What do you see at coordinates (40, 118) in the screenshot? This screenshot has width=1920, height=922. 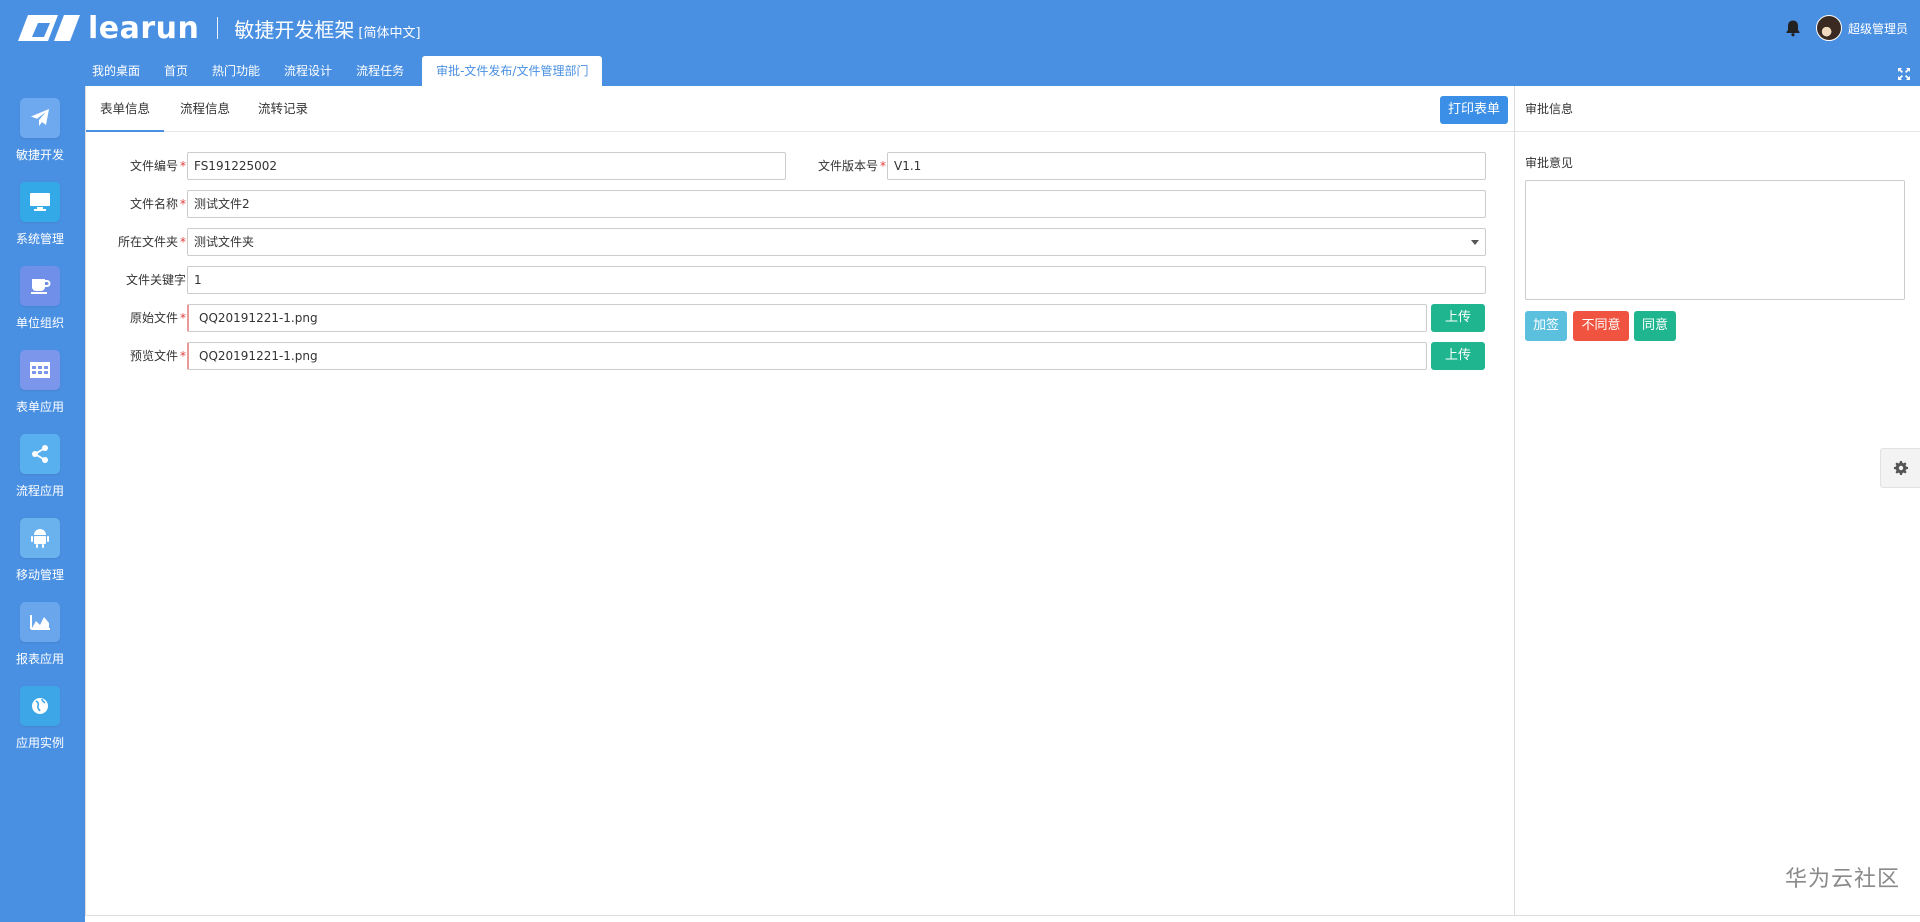 I see `paper-plane-icon` at bounding box center [40, 118].